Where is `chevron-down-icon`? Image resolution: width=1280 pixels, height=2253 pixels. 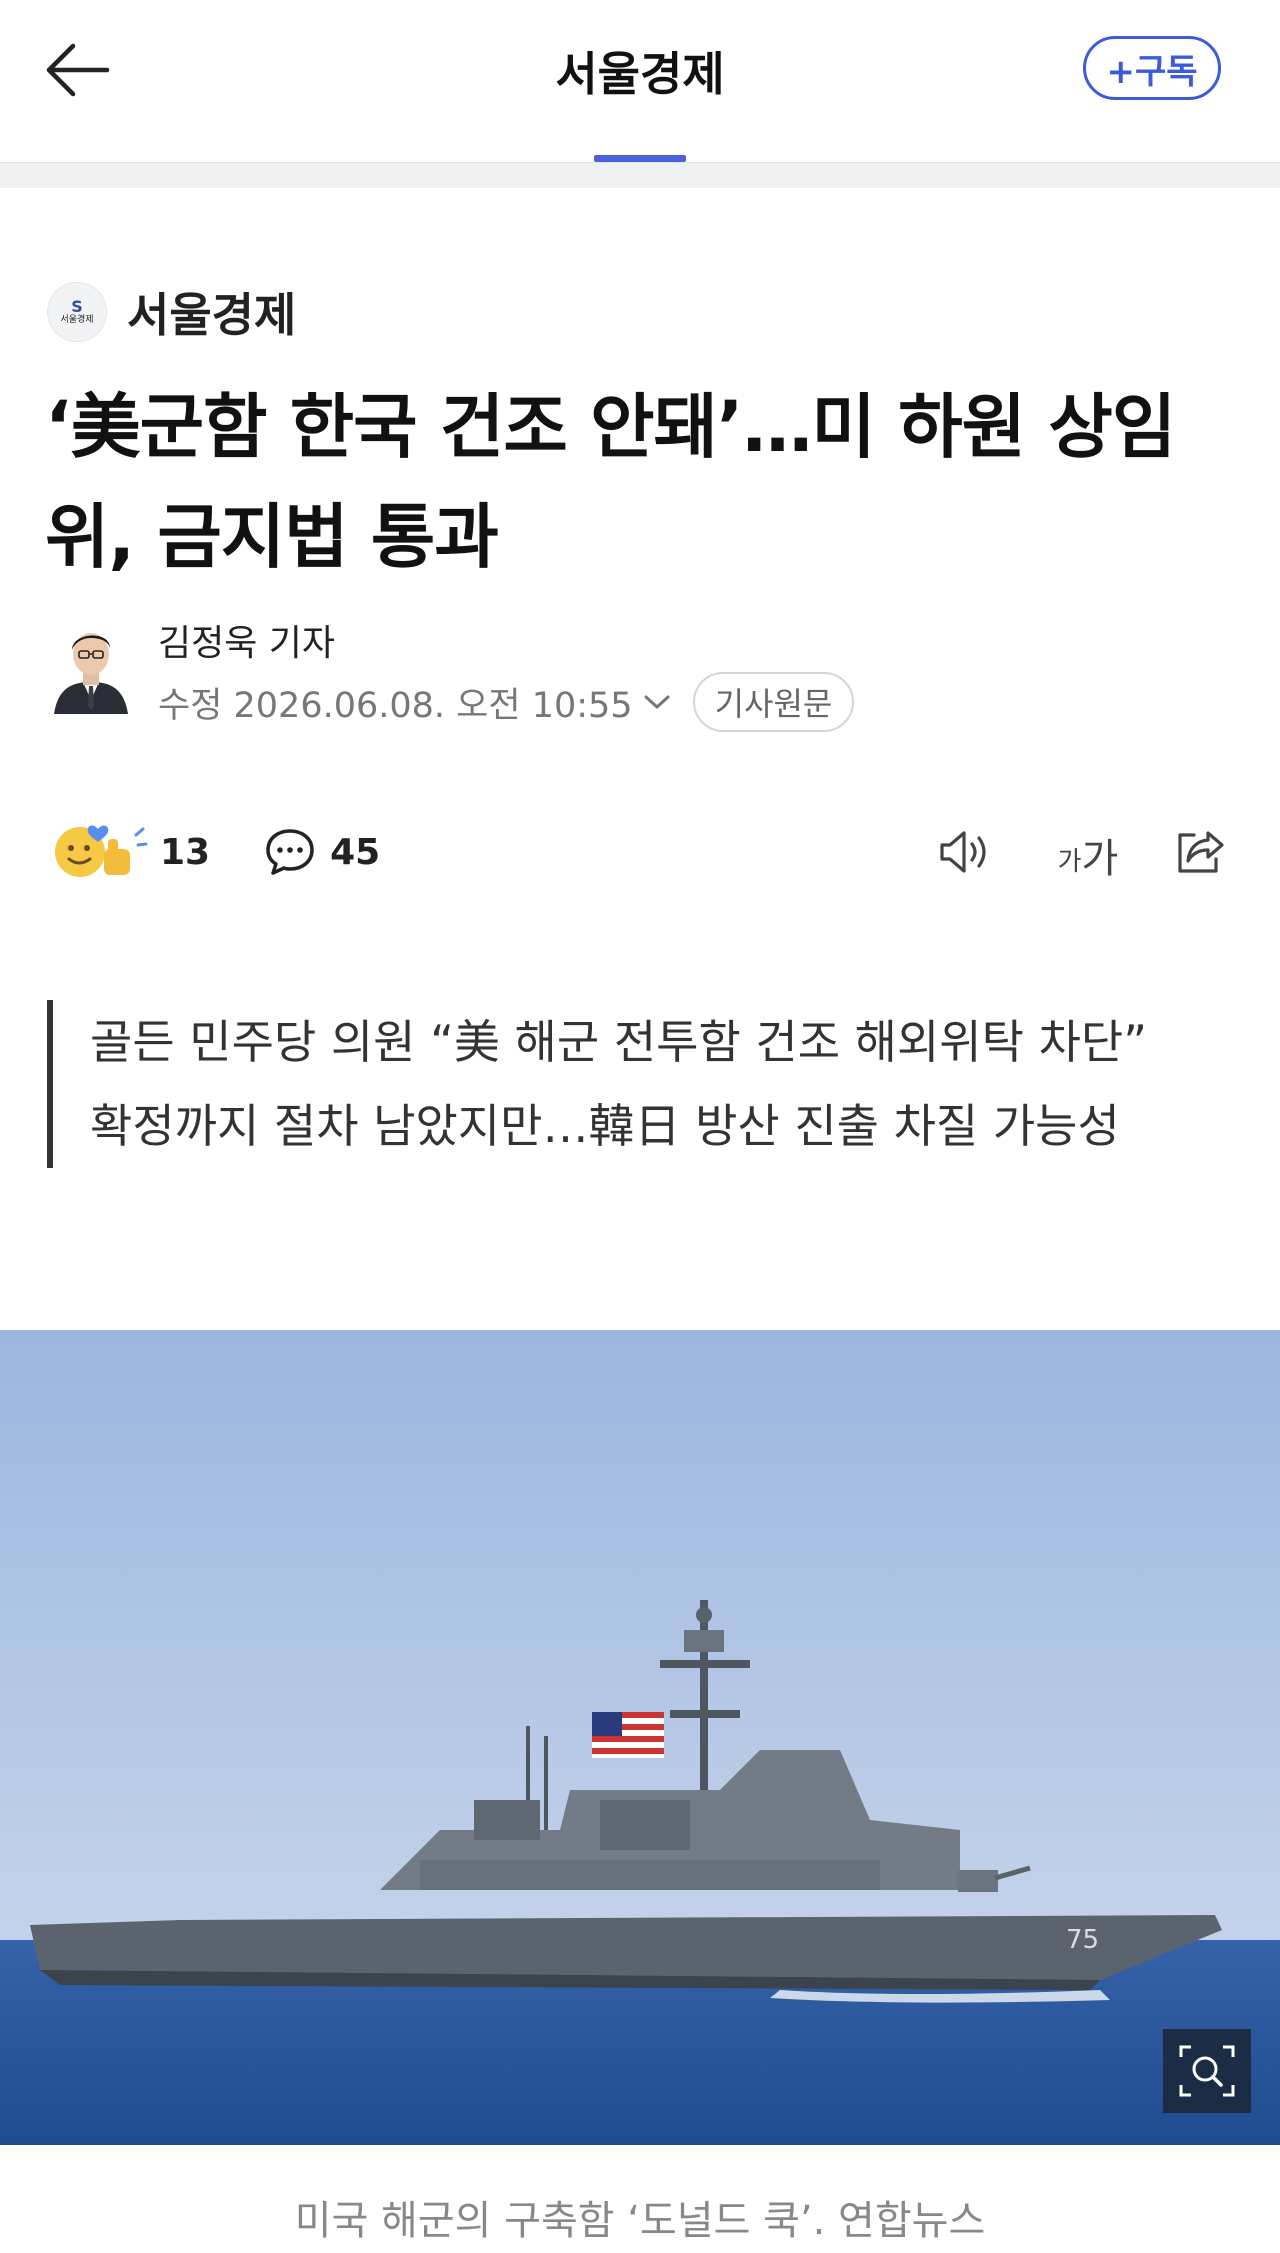
chevron-down-icon is located at coordinates (657, 702).